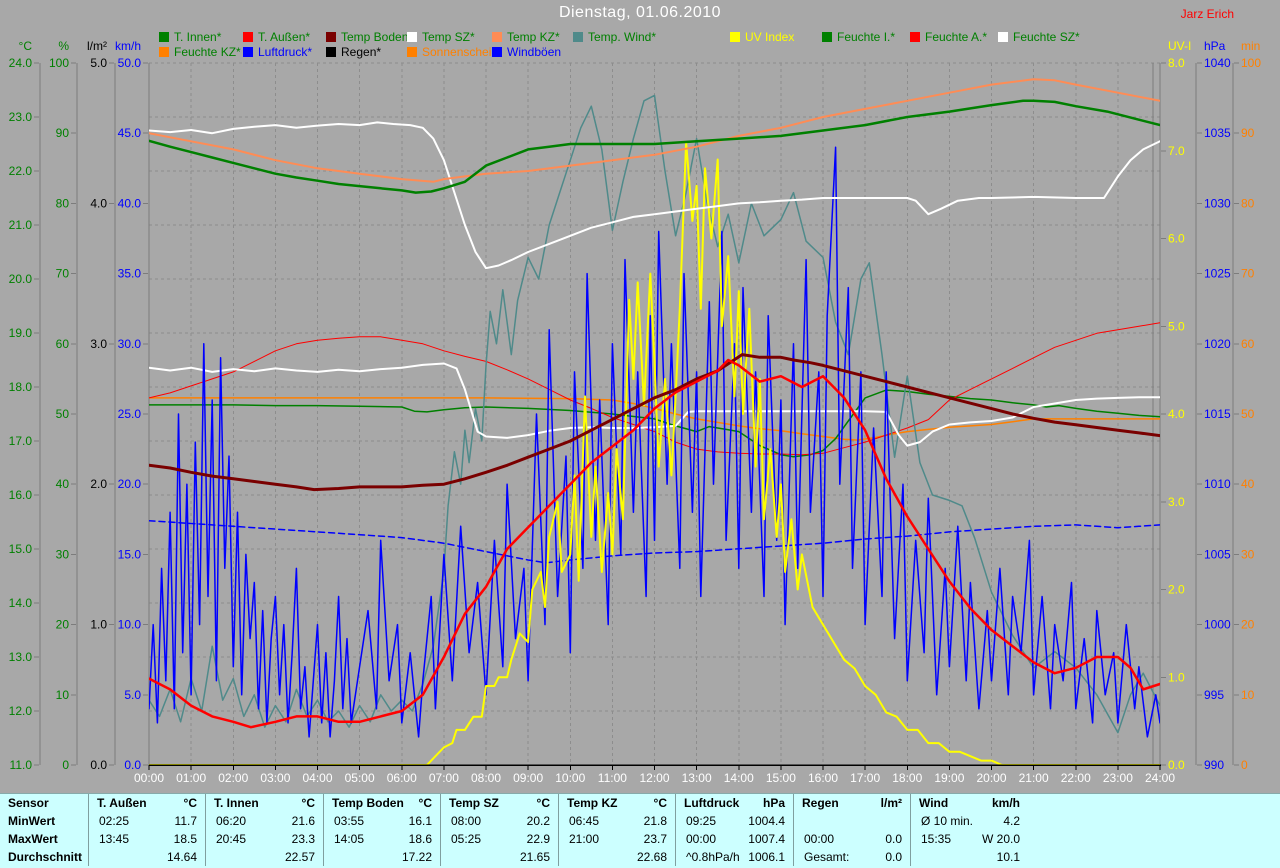 The height and width of the screenshot is (868, 1280). I want to click on svg-text: 06:00, so click(402, 778).